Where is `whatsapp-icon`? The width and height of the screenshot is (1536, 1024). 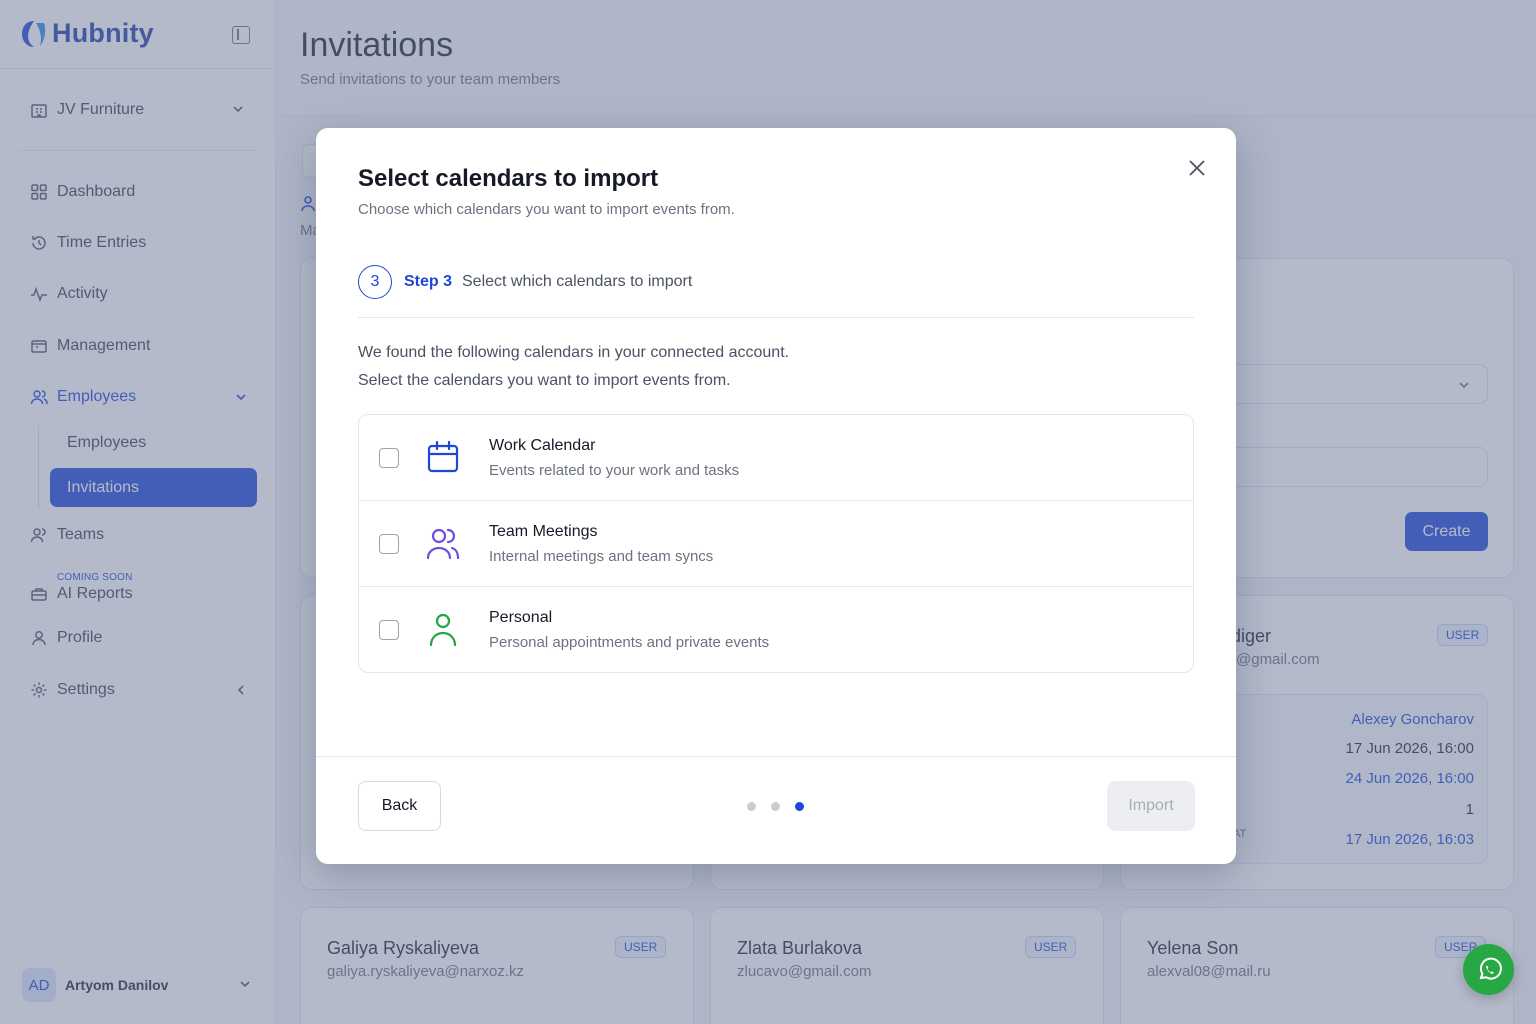 whatsapp-icon is located at coordinates (1490, 968).